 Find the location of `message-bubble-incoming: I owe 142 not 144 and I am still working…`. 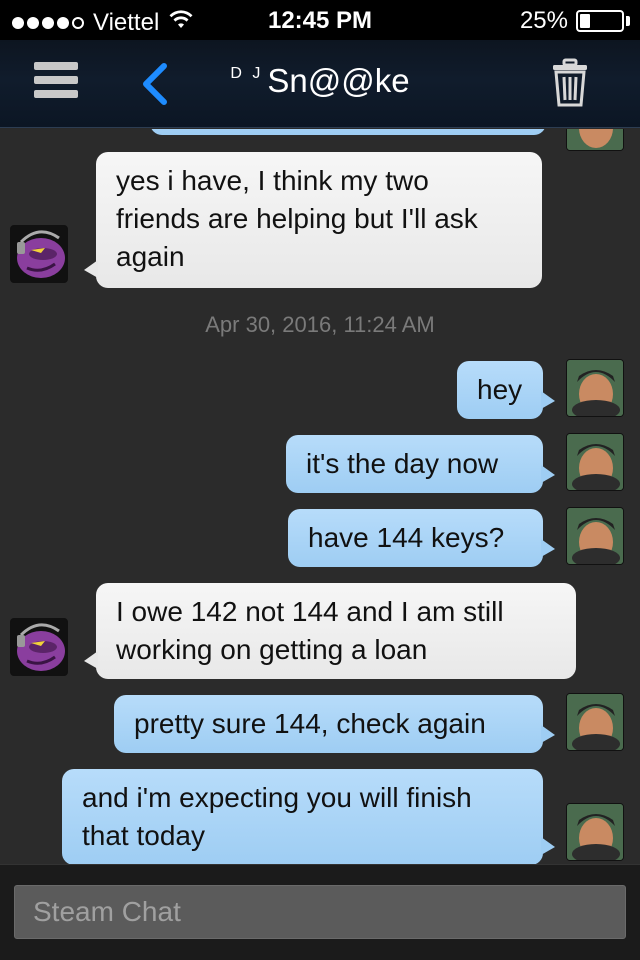

message-bubble-incoming: I owe 142 not 144 and I am still working… is located at coordinates (330, 631).